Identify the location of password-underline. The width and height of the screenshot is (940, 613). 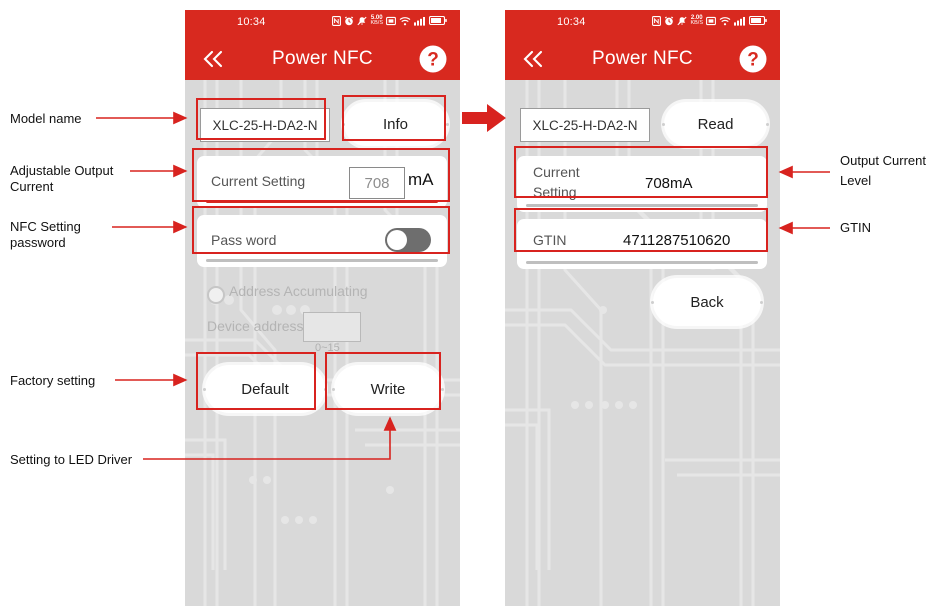
(322, 260).